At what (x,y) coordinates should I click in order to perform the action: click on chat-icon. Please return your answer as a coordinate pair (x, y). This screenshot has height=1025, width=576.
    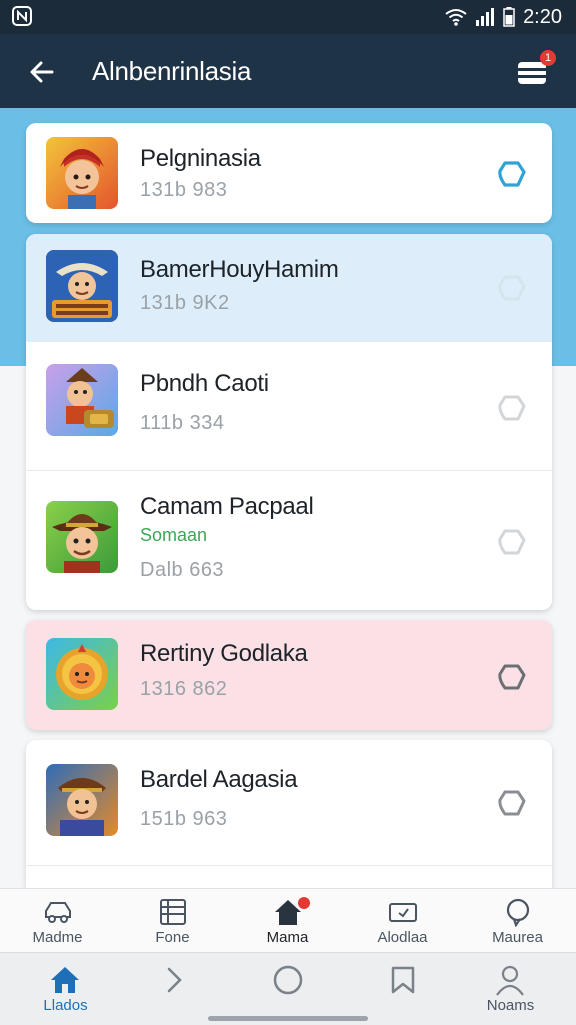
    Looking at the image, I should click on (518, 912).